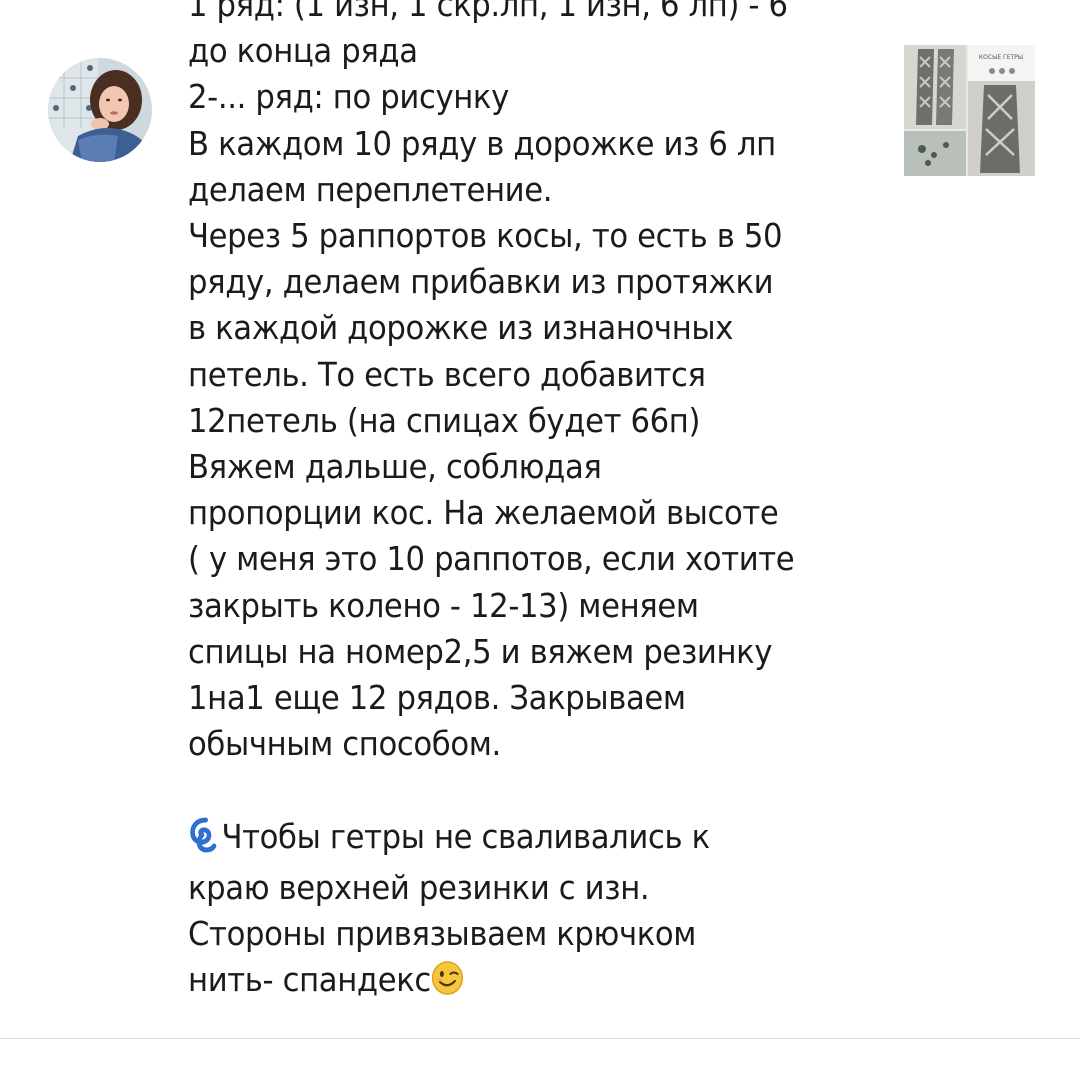 The width and height of the screenshot is (1080, 1080). I want to click on cyclone-emoji-icon, so click(204, 841).